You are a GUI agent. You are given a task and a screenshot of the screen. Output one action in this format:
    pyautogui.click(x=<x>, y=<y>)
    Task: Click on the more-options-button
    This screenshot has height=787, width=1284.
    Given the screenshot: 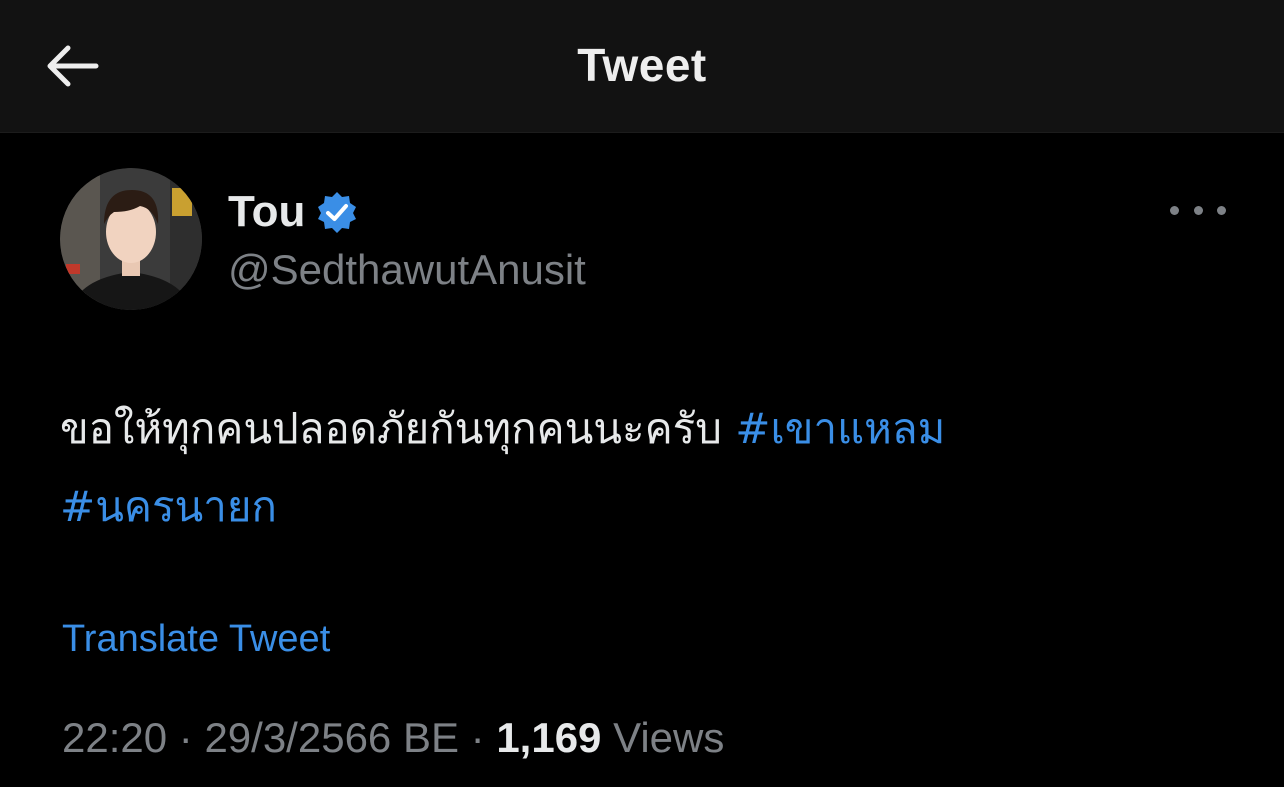 What is the action you would take?
    pyautogui.click(x=1198, y=210)
    